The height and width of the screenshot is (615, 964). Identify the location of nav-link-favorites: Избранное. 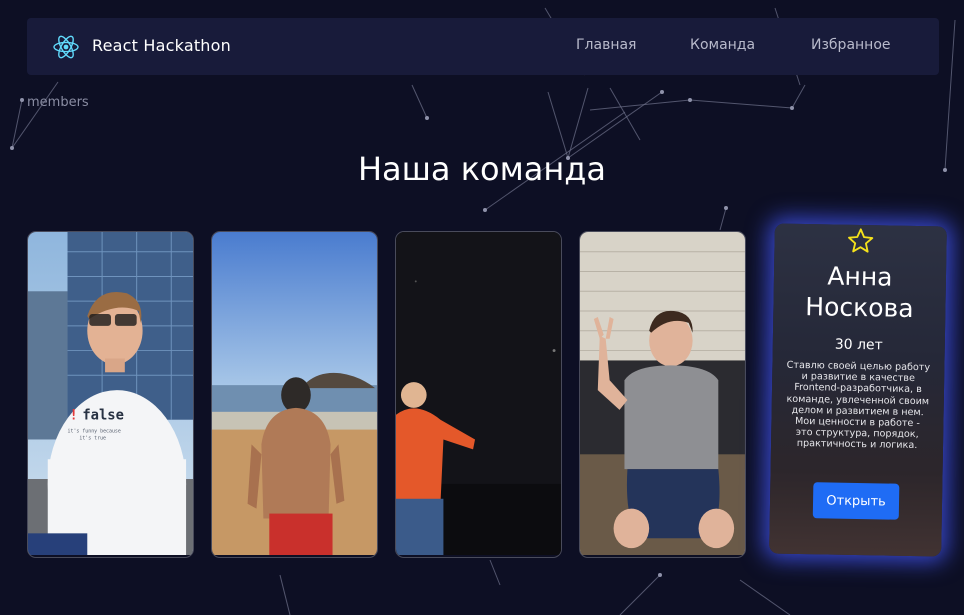
(851, 45).